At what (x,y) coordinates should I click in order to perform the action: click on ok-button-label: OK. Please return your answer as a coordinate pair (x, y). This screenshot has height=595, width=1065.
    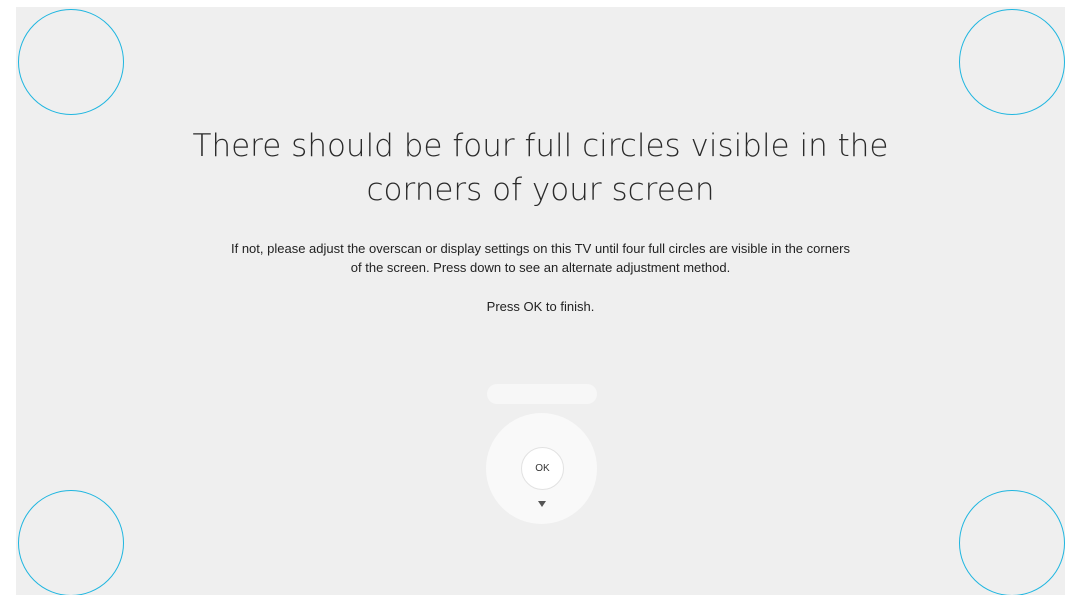
    Looking at the image, I should click on (542, 468).